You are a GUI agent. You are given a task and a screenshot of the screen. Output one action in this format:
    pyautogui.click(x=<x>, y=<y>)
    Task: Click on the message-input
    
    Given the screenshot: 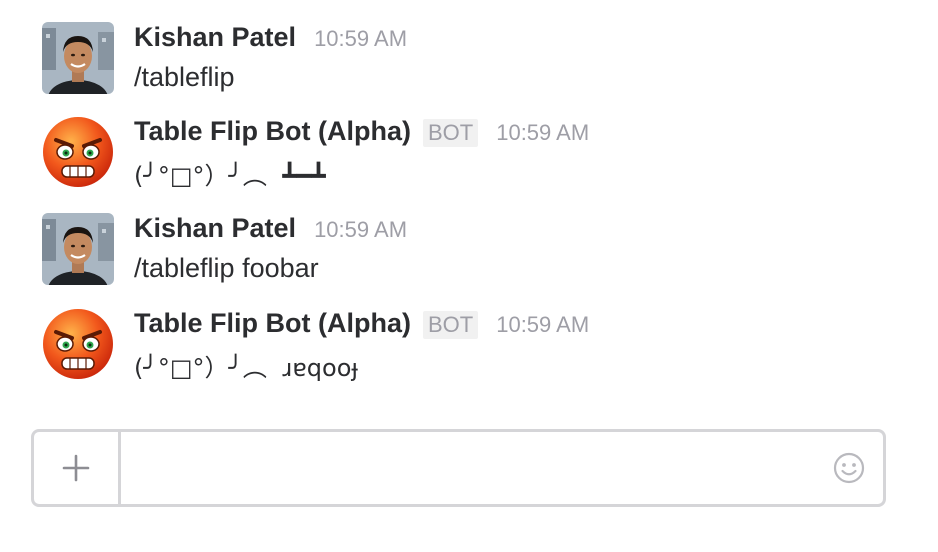 What is the action you would take?
    pyautogui.click(x=471, y=469)
    